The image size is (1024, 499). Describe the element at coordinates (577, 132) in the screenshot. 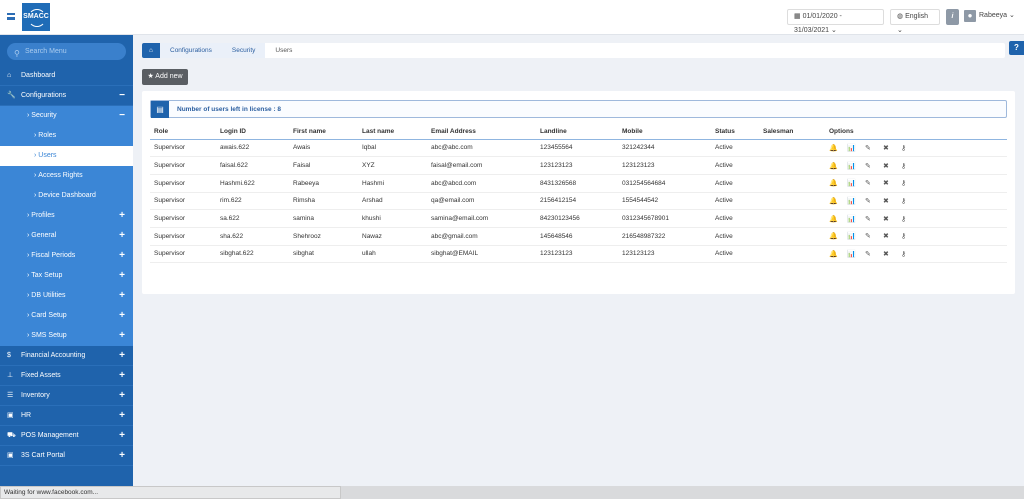

I see `column-header-landline: Landline` at that location.